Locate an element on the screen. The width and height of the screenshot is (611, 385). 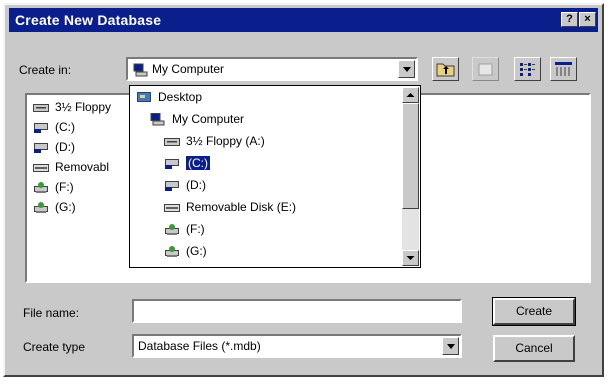
create-new-folder-button is located at coordinates (485, 69).